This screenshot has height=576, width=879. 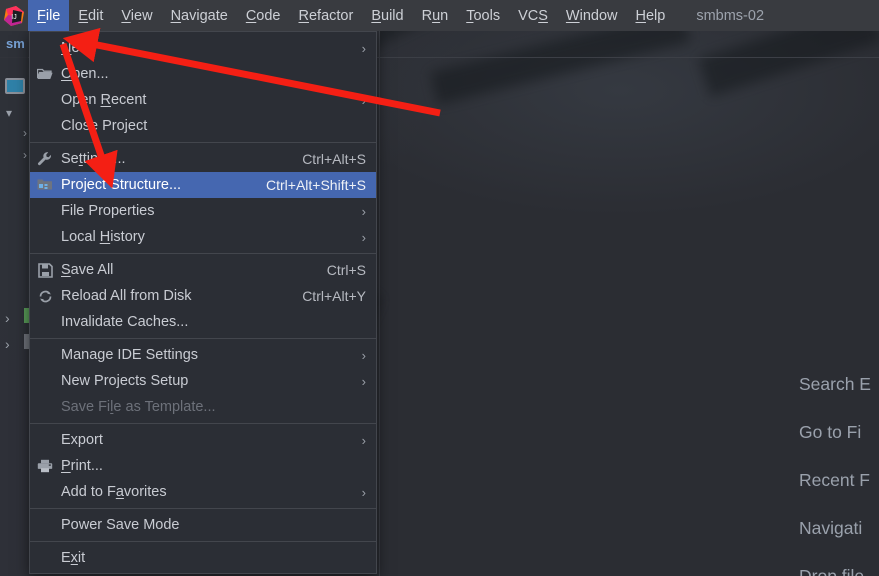 I want to click on menu-item-power-save-mode: Power Save Mode, so click(x=203, y=525).